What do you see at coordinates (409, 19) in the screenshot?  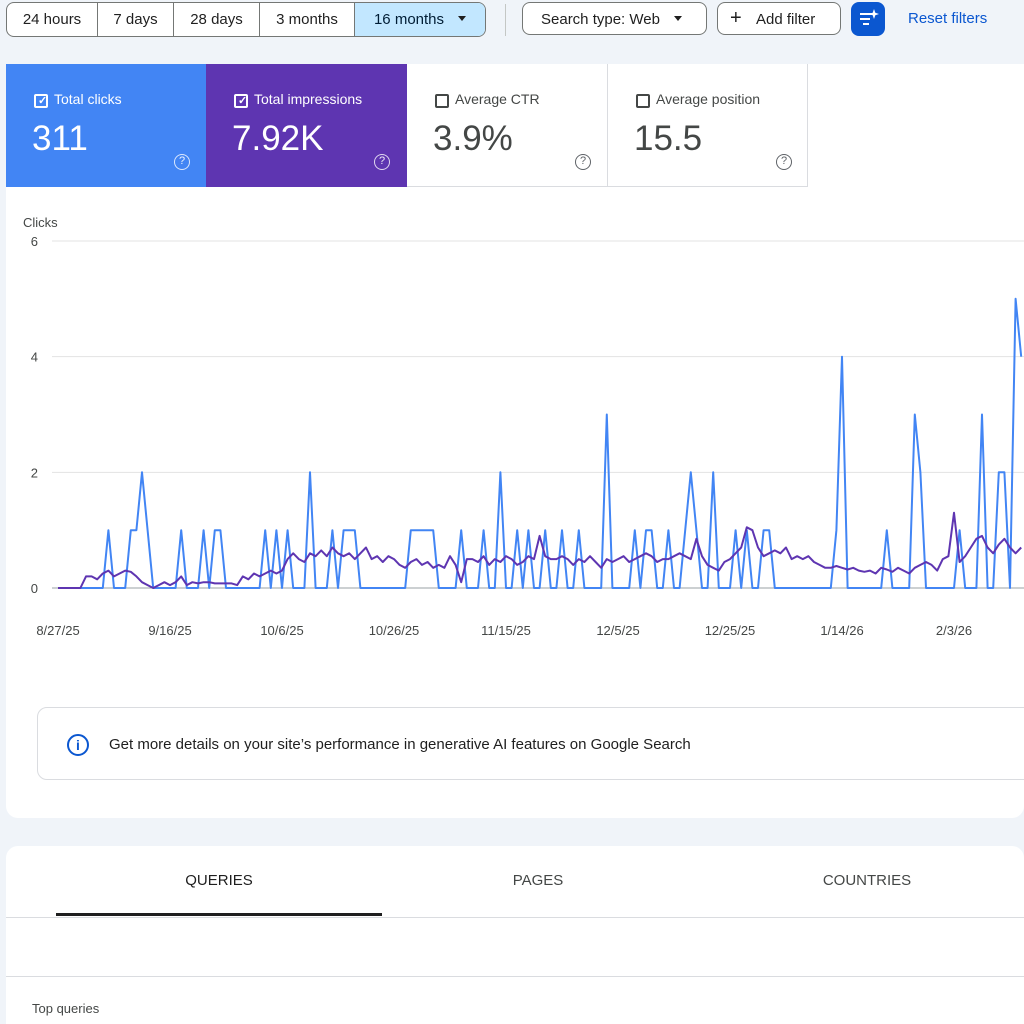 I see `range-16-months-label: 16 months` at bounding box center [409, 19].